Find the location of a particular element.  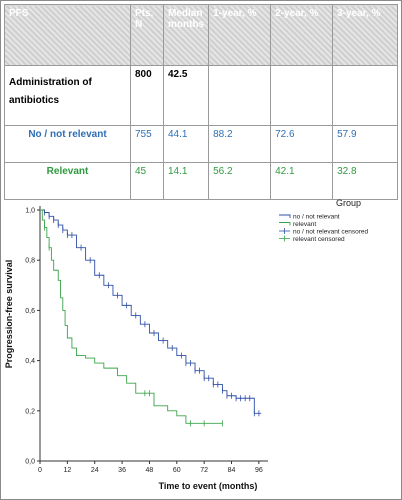

x-tick-label: 0 is located at coordinates (40, 470).